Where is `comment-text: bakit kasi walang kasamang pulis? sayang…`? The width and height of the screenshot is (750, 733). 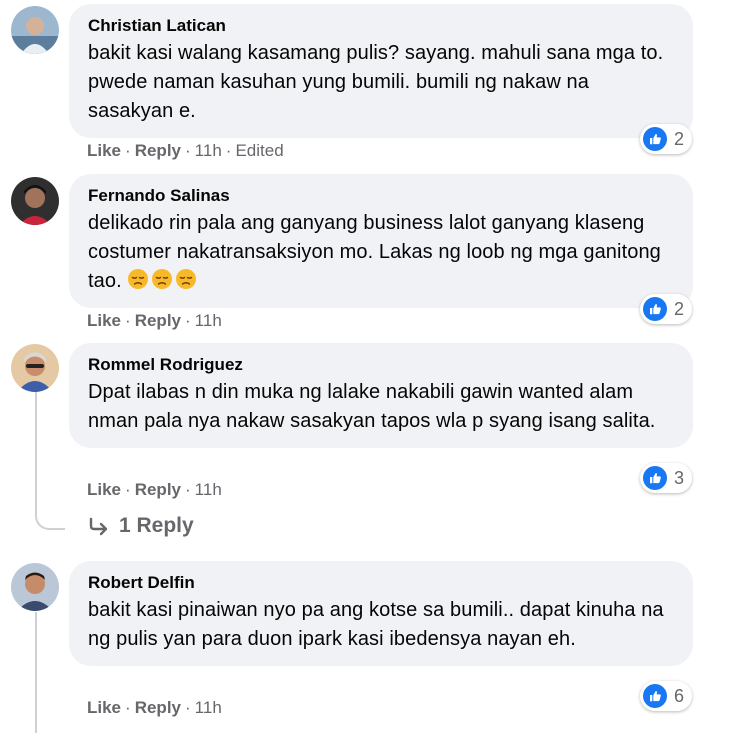 comment-text: bakit kasi walang kasamang pulis? sayang… is located at coordinates (376, 82).